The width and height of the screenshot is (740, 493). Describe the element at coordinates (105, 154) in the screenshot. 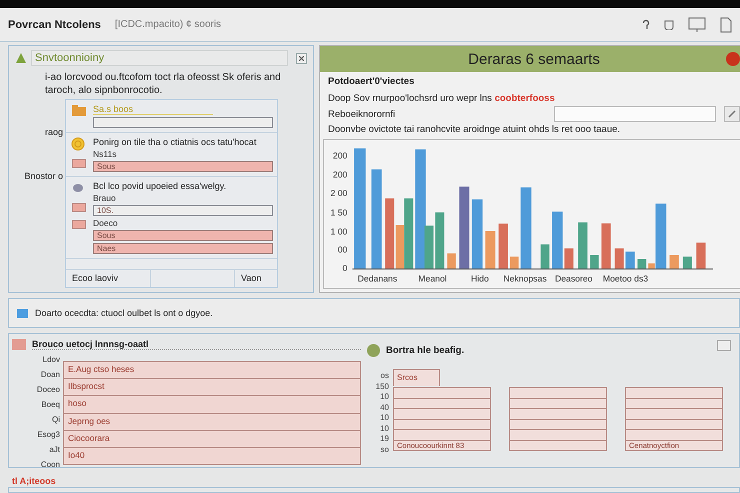

I see `field-label: Ns11s` at that location.